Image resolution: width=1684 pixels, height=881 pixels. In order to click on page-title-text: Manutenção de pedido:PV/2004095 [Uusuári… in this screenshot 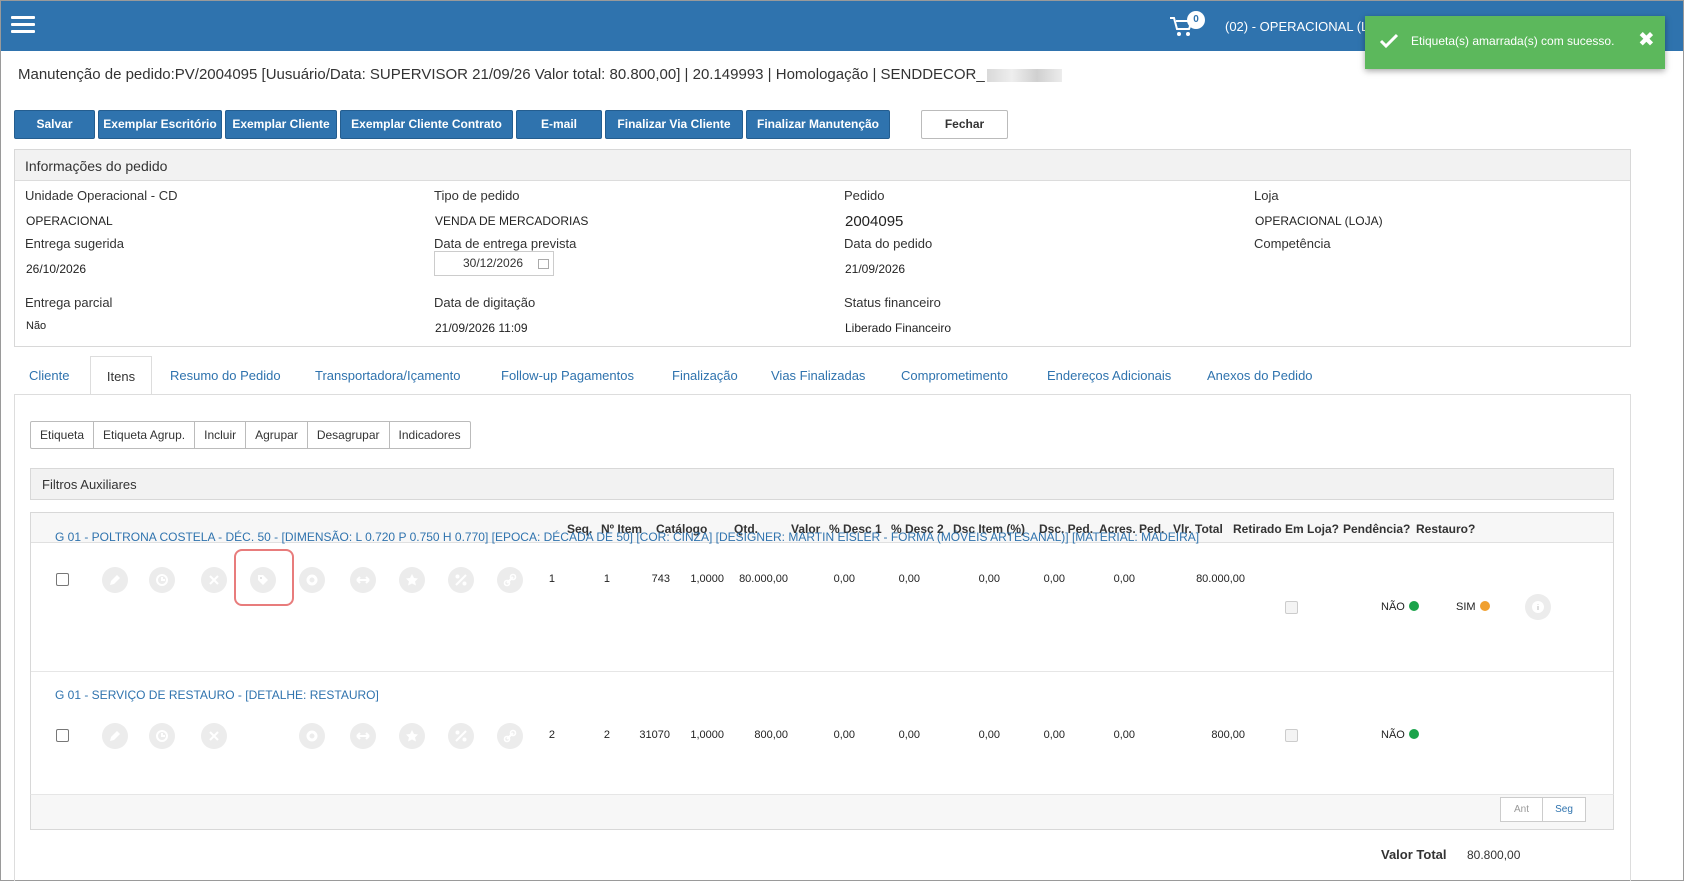, I will do `click(501, 74)`.